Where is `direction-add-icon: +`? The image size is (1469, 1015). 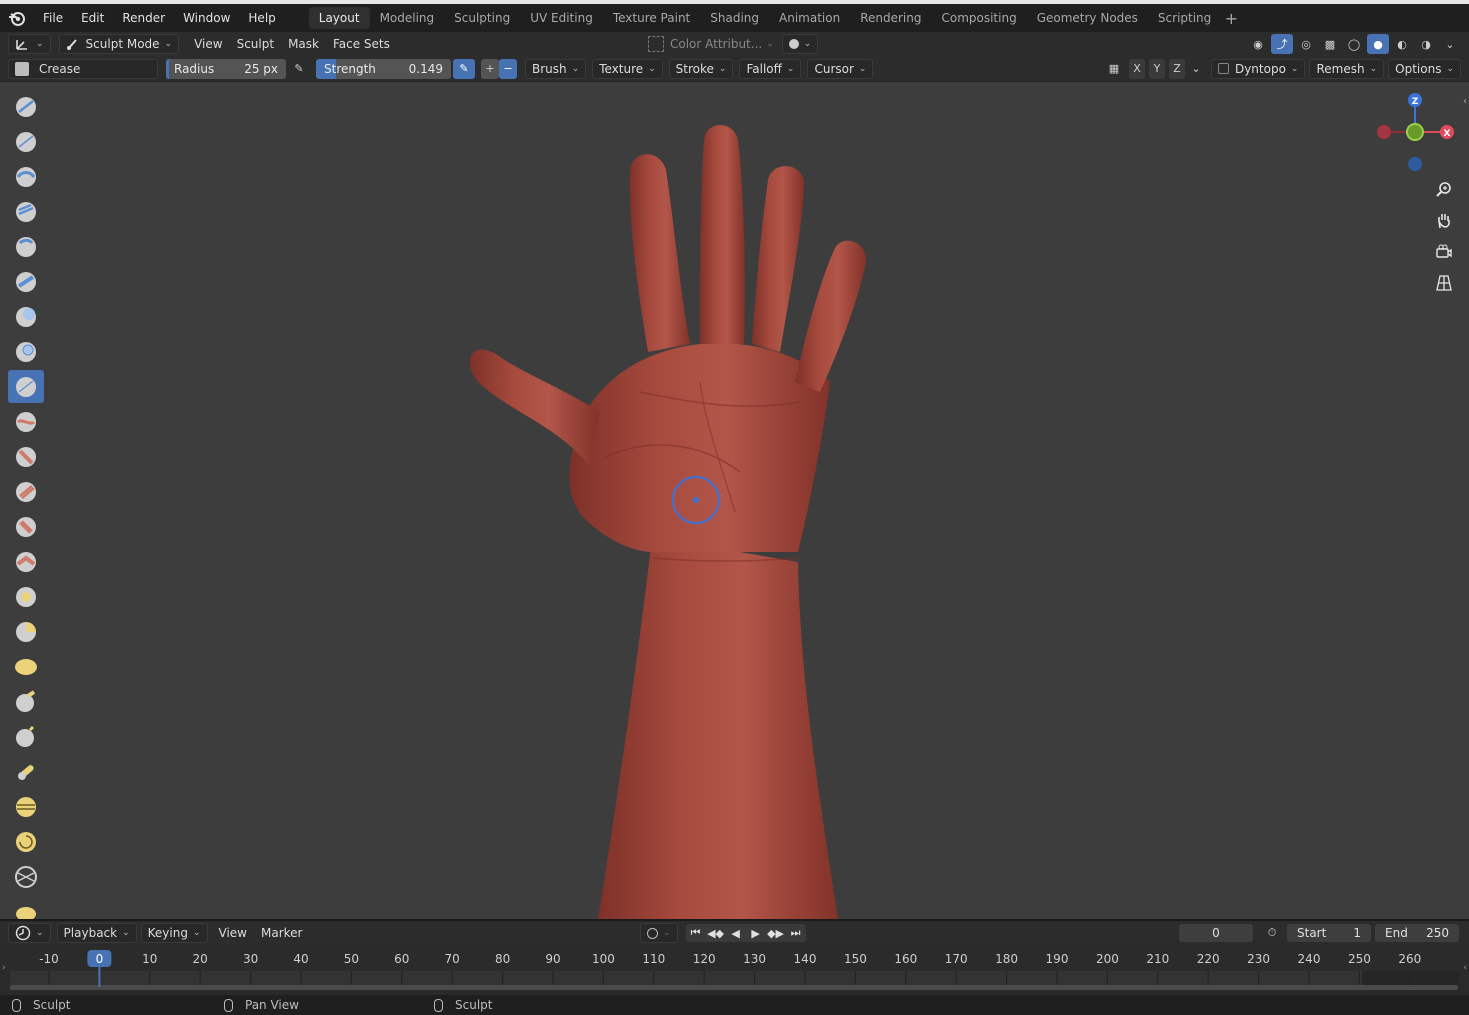
direction-add-icon: + is located at coordinates (490, 68).